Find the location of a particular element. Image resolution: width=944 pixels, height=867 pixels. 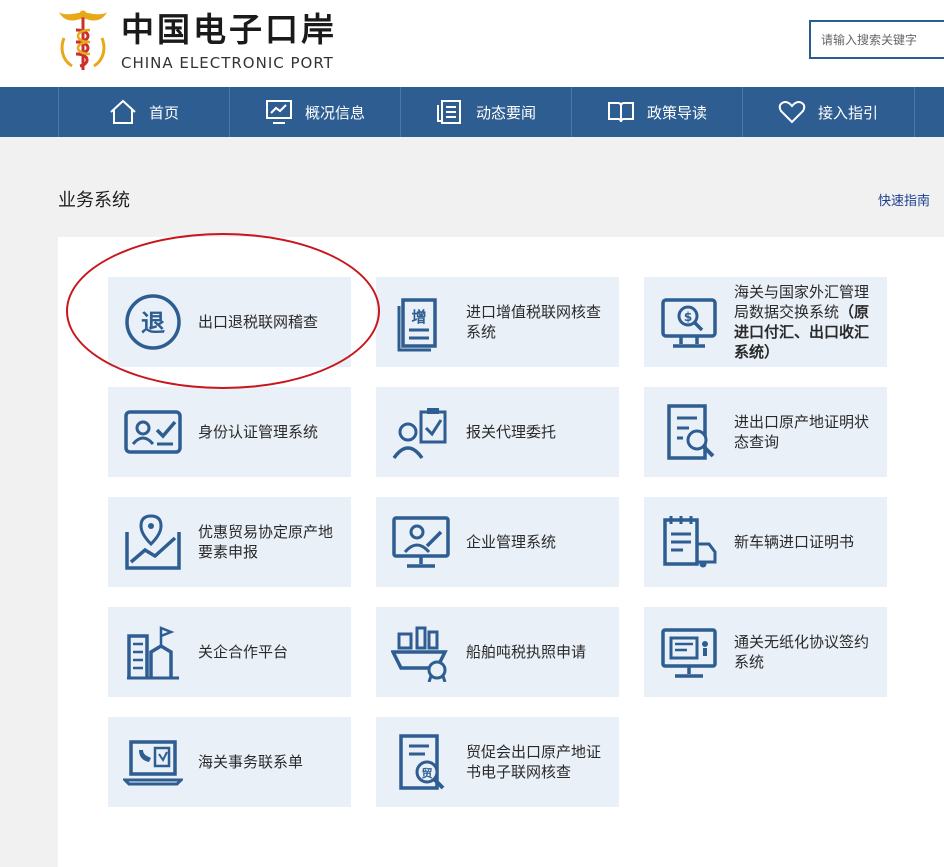

service-label: 优惠贸易协定原产地要素申报 is located at coordinates (266, 542).